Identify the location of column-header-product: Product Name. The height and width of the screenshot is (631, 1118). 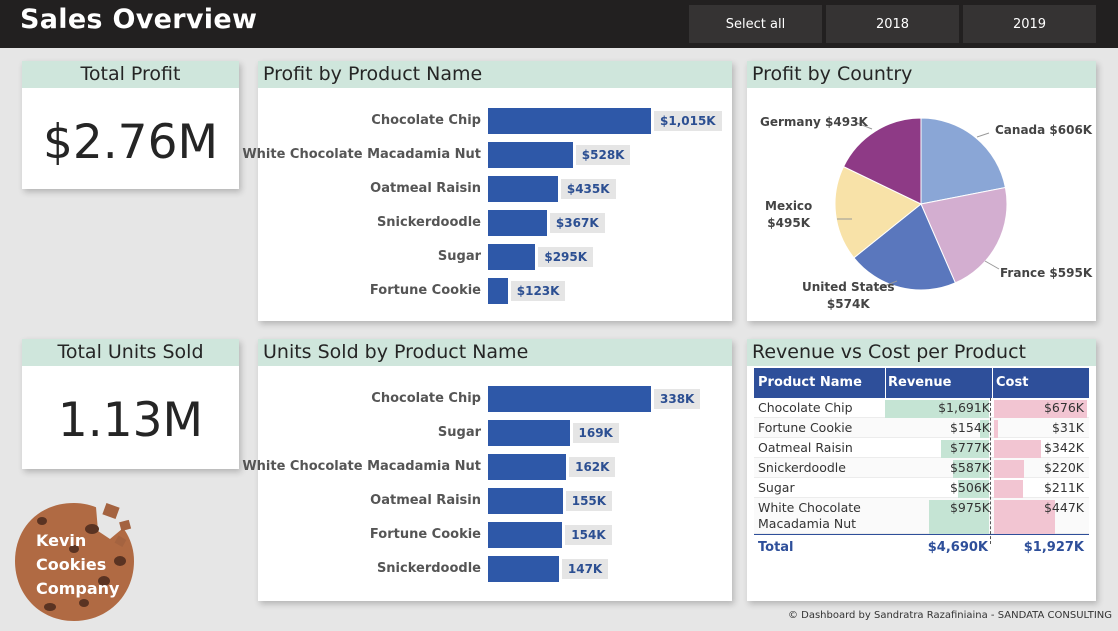
(810, 383).